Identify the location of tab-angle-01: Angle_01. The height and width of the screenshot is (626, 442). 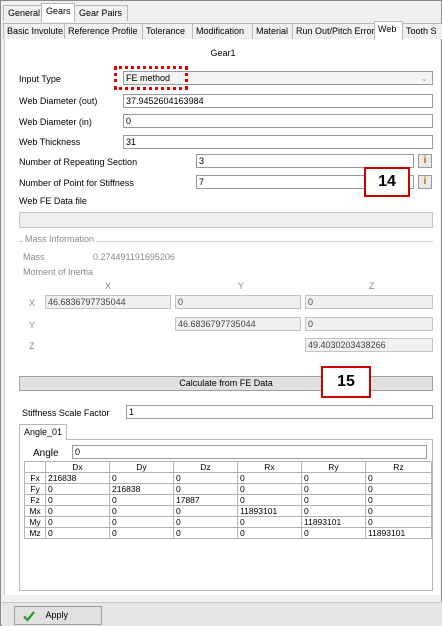
(43, 432).